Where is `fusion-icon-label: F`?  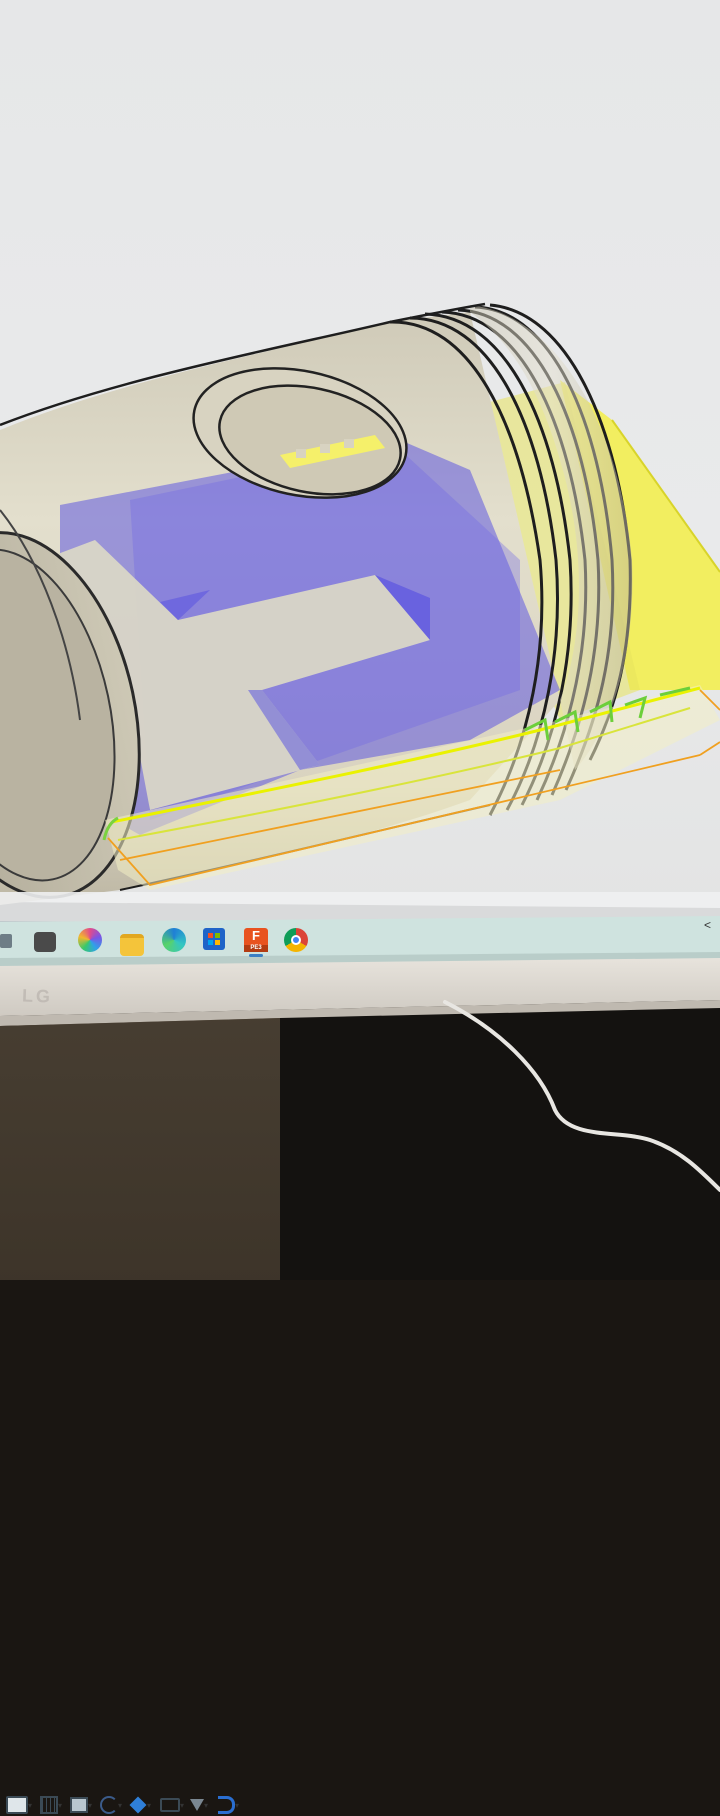
fusion-icon-label: F is located at coordinates (256, 935).